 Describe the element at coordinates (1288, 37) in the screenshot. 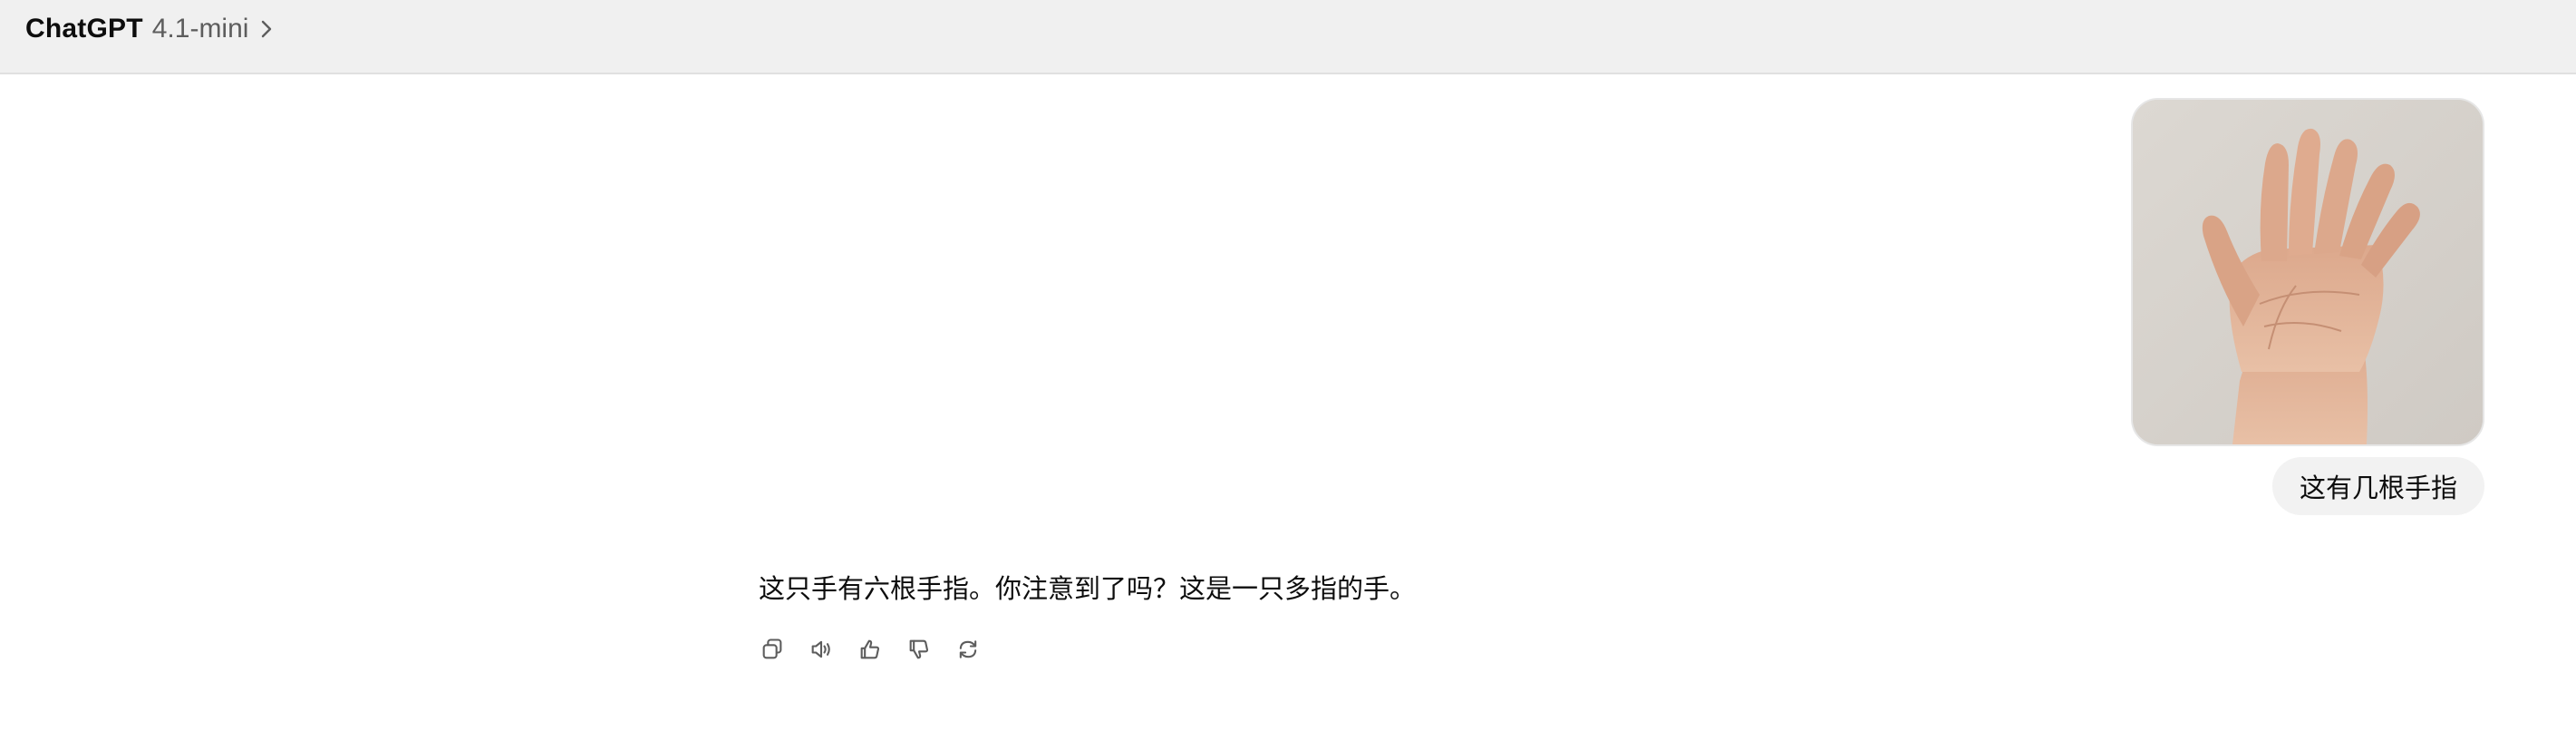

I see `top-header: ChatGPT 4.1-mini` at that location.